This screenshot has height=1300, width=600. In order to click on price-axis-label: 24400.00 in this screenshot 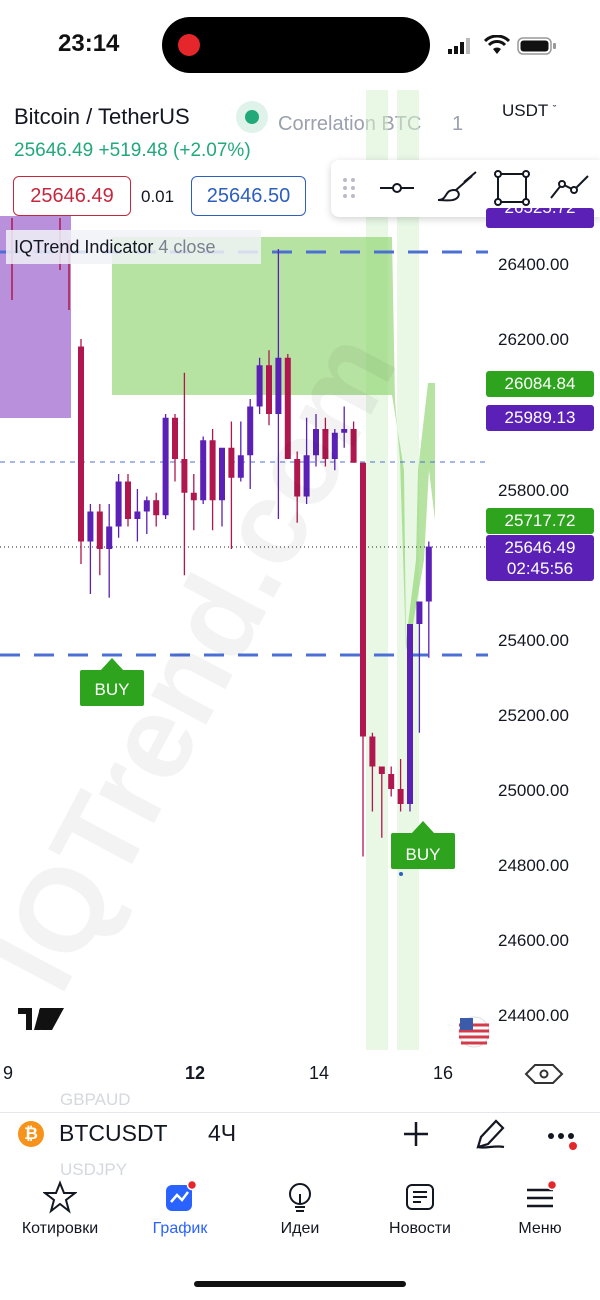, I will do `click(533, 1015)`.